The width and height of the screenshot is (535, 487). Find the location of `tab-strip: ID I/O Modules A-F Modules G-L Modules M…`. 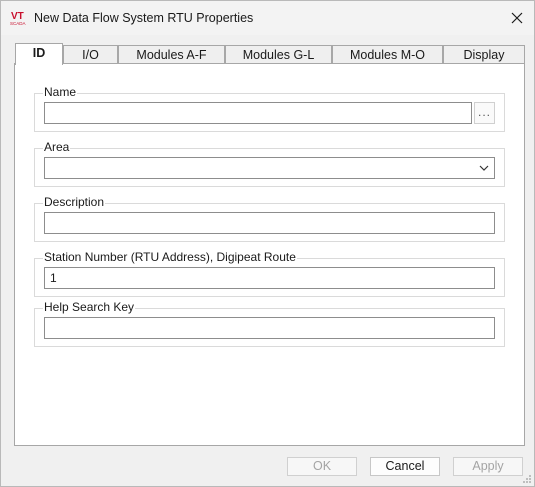

tab-strip: ID I/O Modules A-F Modules G-L Modules M… is located at coordinates (270, 54).